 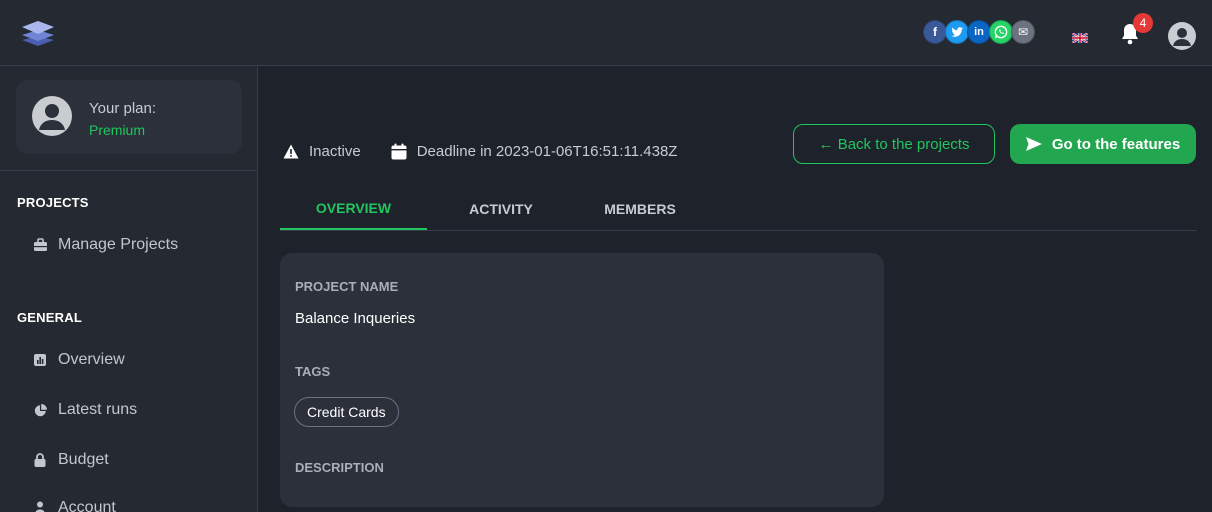 What do you see at coordinates (40, 460) in the screenshot?
I see `lock-icon` at bounding box center [40, 460].